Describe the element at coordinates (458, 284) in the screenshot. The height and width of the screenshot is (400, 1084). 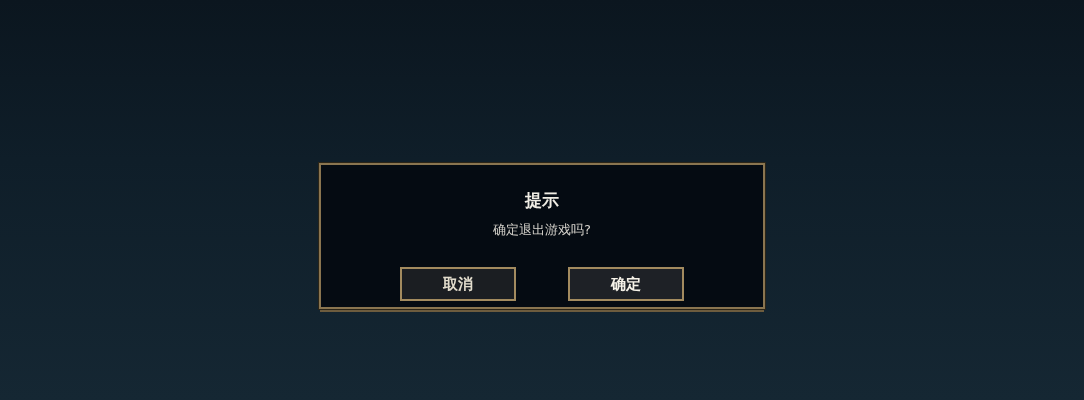
I see `cancel-button: 取消` at that location.